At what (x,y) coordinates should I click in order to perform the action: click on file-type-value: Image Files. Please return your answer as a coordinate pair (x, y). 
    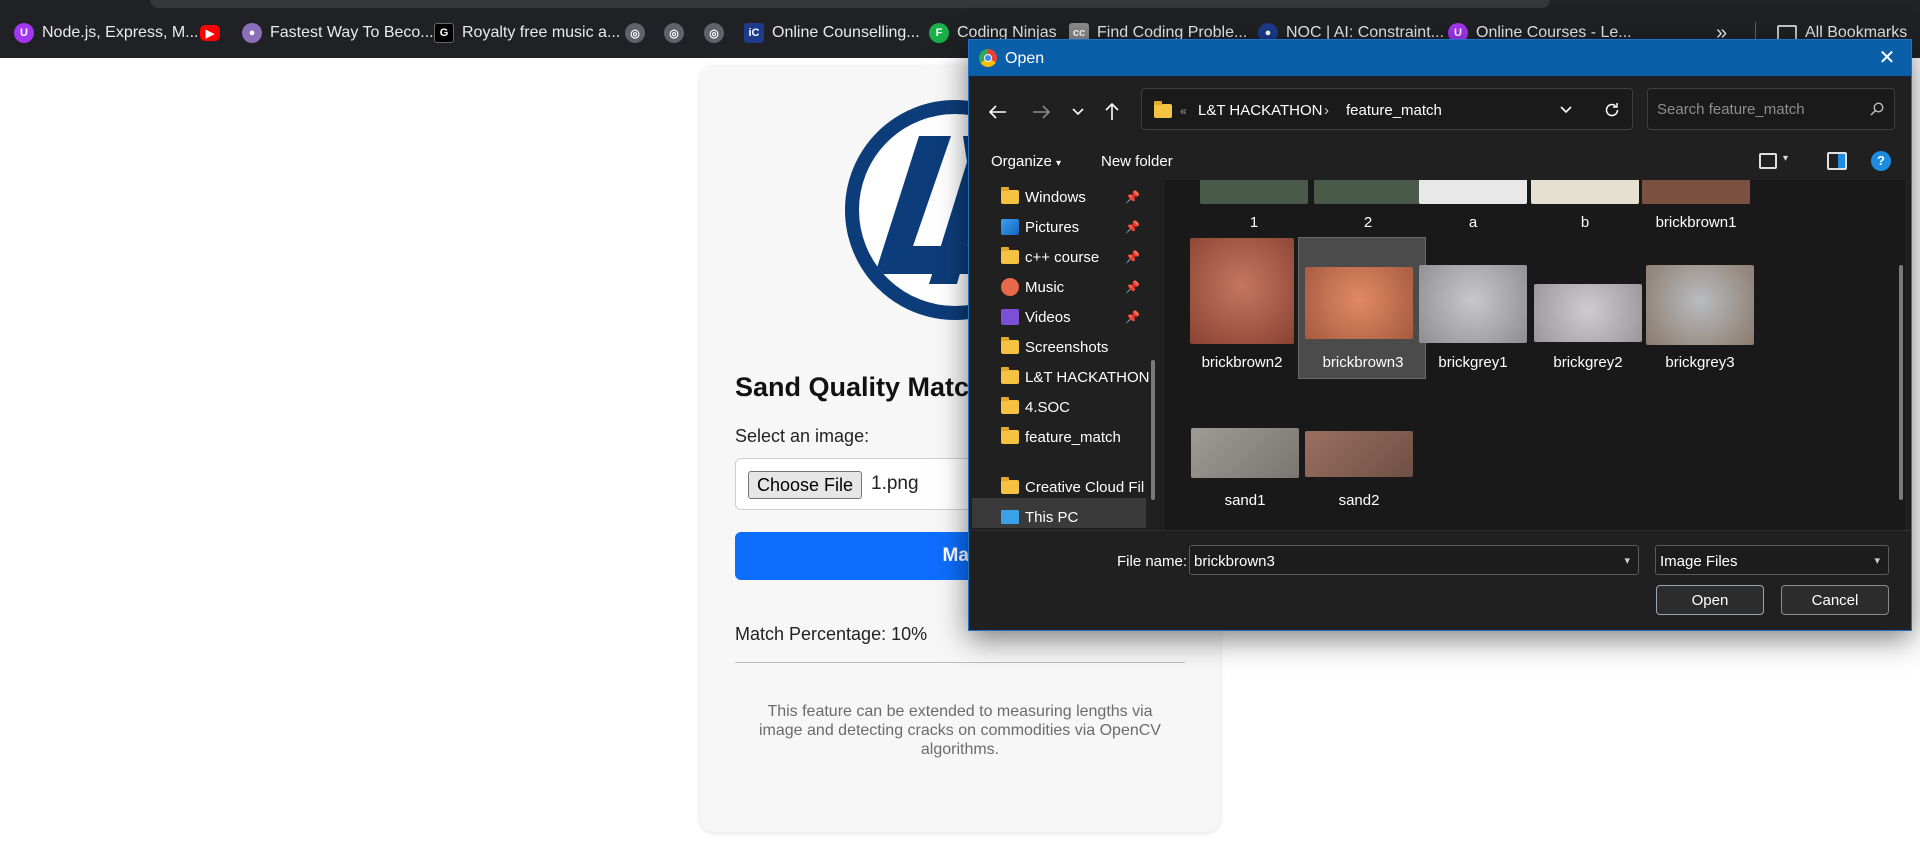
    Looking at the image, I should click on (1699, 561).